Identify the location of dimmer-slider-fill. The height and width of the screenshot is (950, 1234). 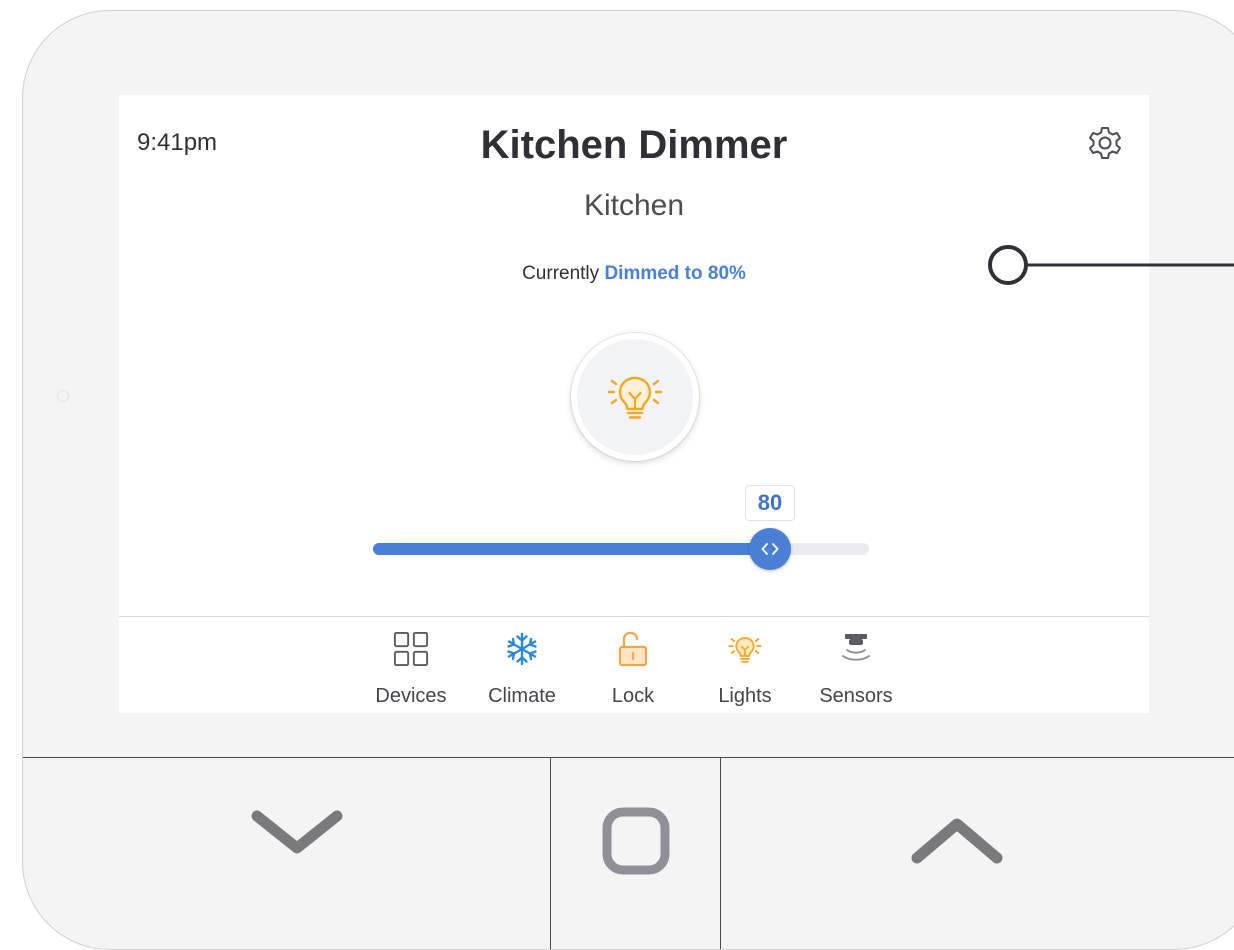
(571, 549).